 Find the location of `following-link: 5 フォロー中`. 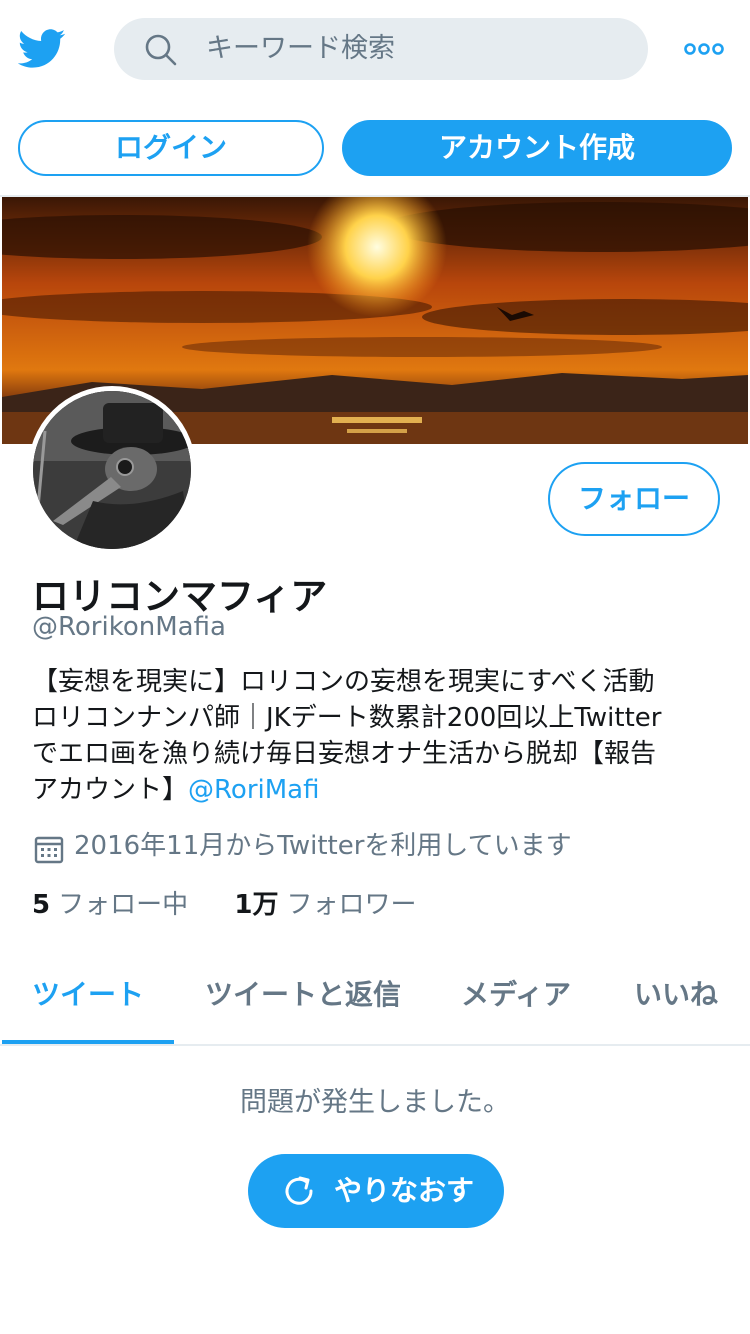

following-link: 5 フォロー中 is located at coordinates (110, 905).